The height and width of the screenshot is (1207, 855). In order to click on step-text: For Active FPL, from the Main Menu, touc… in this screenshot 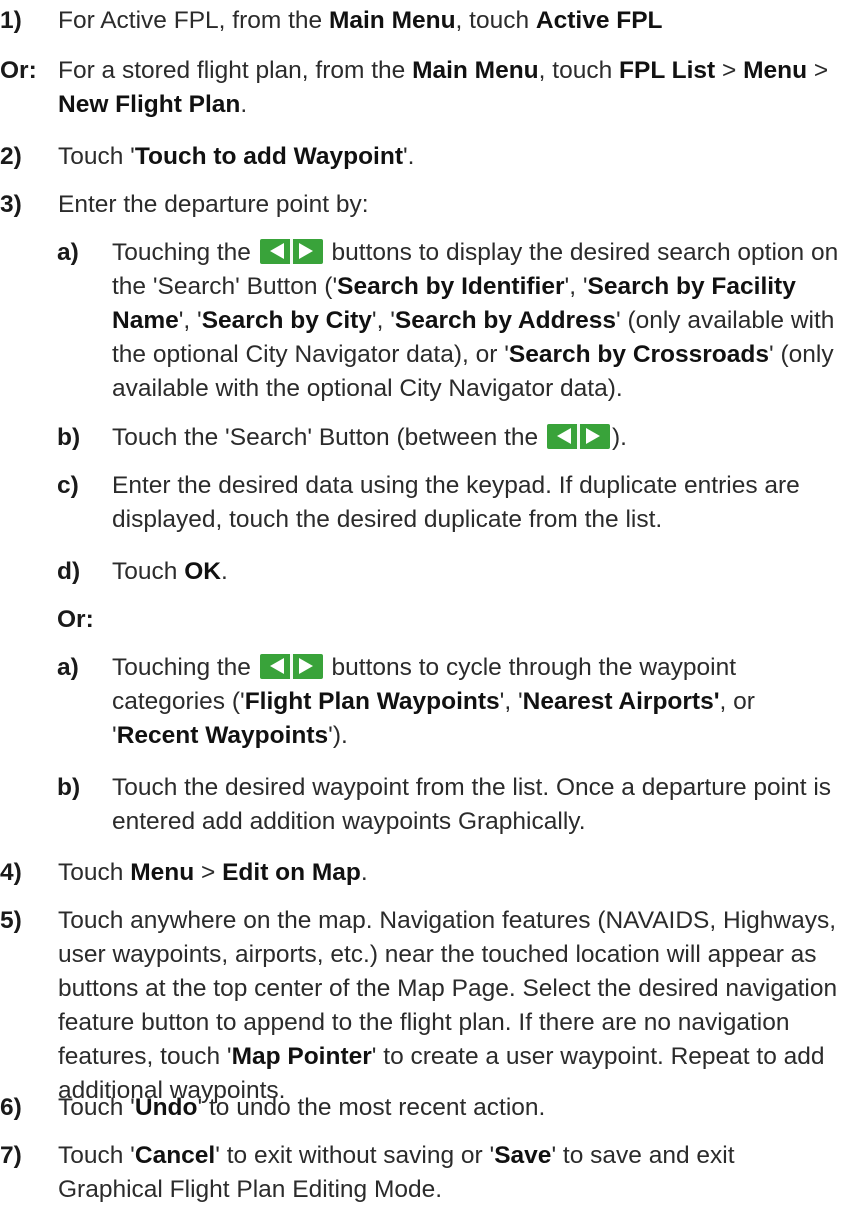, I will do `click(360, 20)`.